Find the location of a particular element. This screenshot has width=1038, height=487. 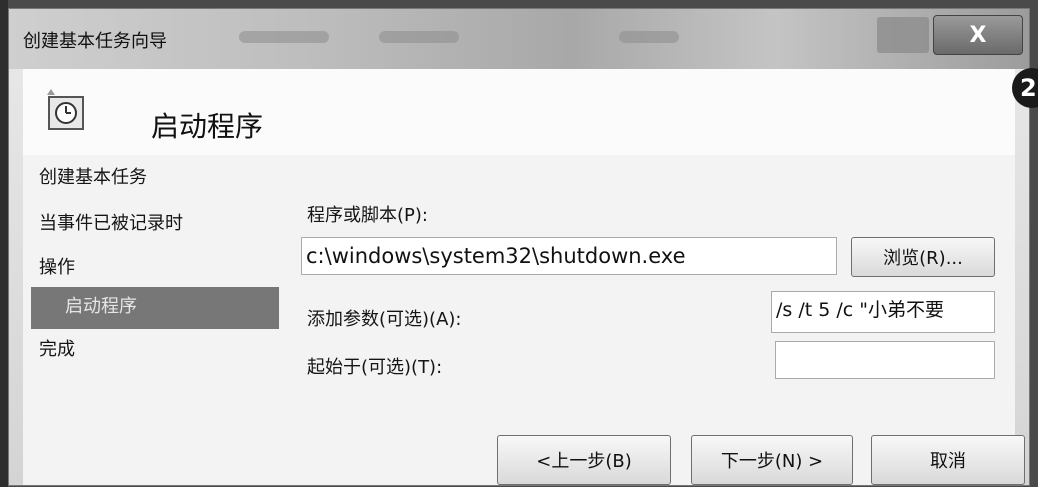

nav-step-trigger: 当事件已被记录时 is located at coordinates (111, 222).